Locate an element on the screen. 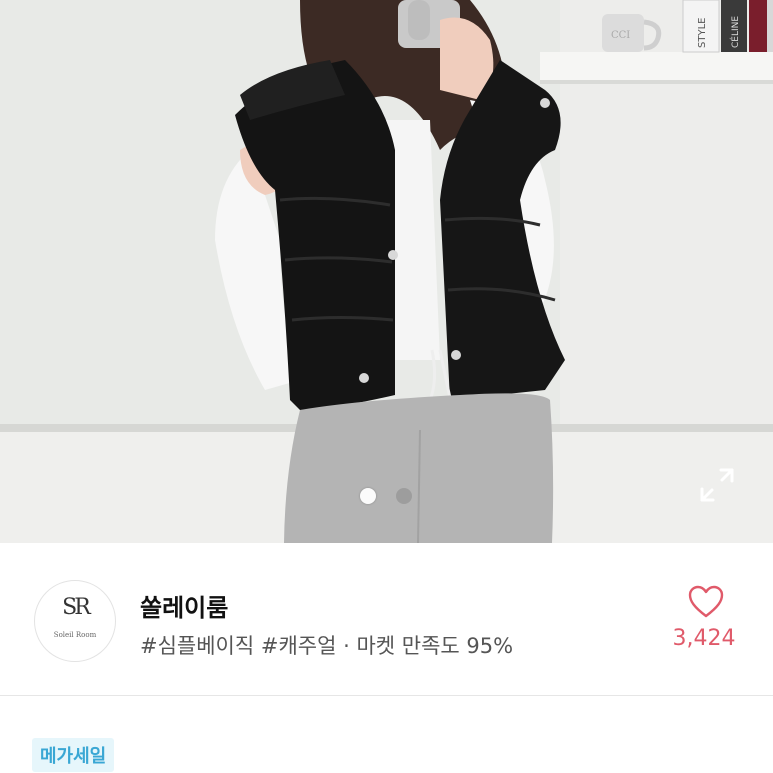 The height and width of the screenshot is (773, 773). carousel-dot is located at coordinates (404, 496).